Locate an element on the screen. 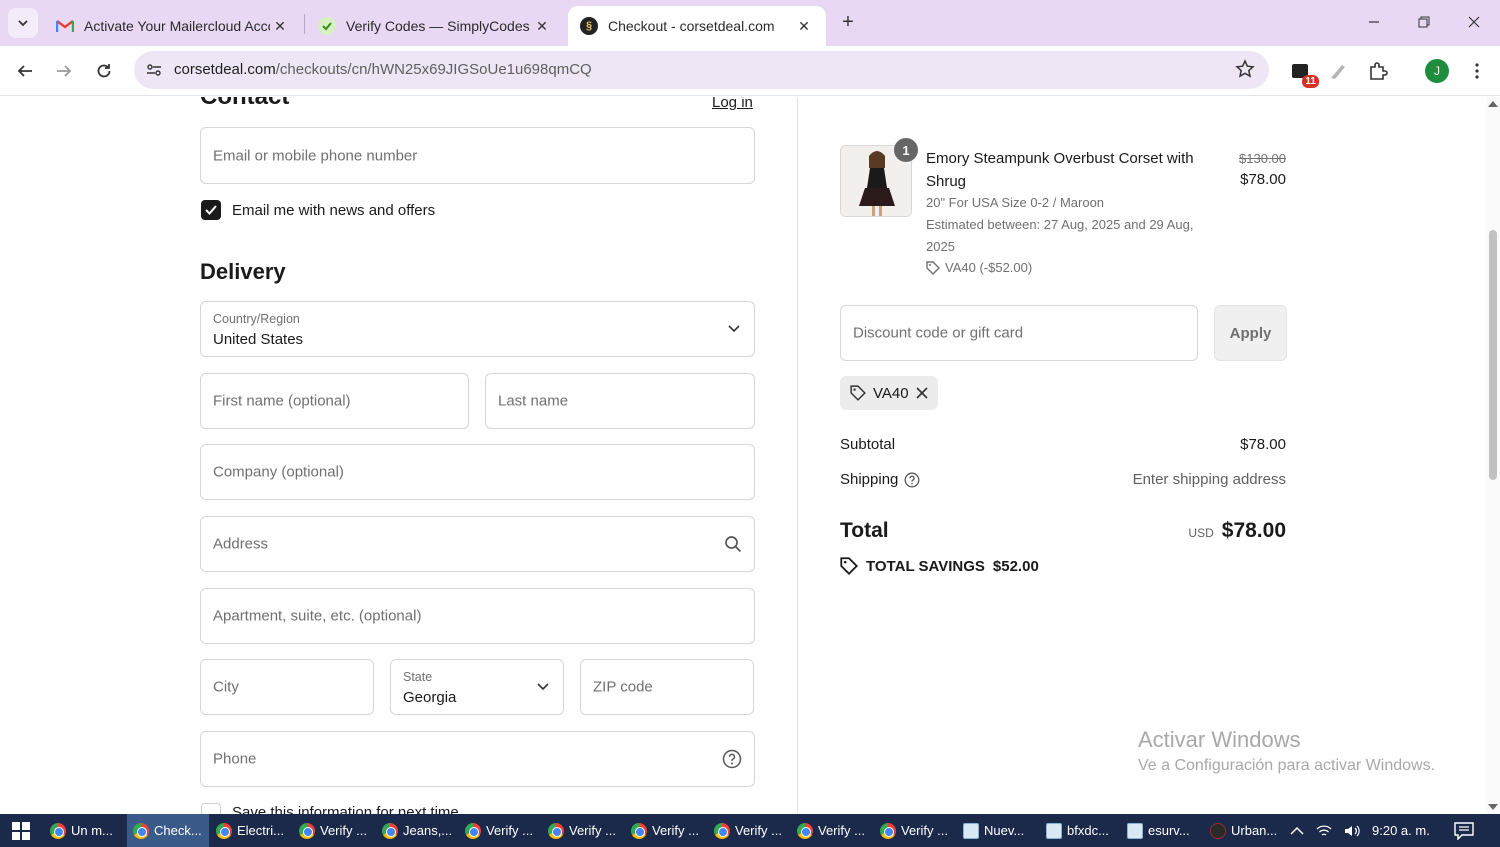  tab-mailercloud: Activate Your Mailercloud Acco ✕ is located at coordinates (173, 26).